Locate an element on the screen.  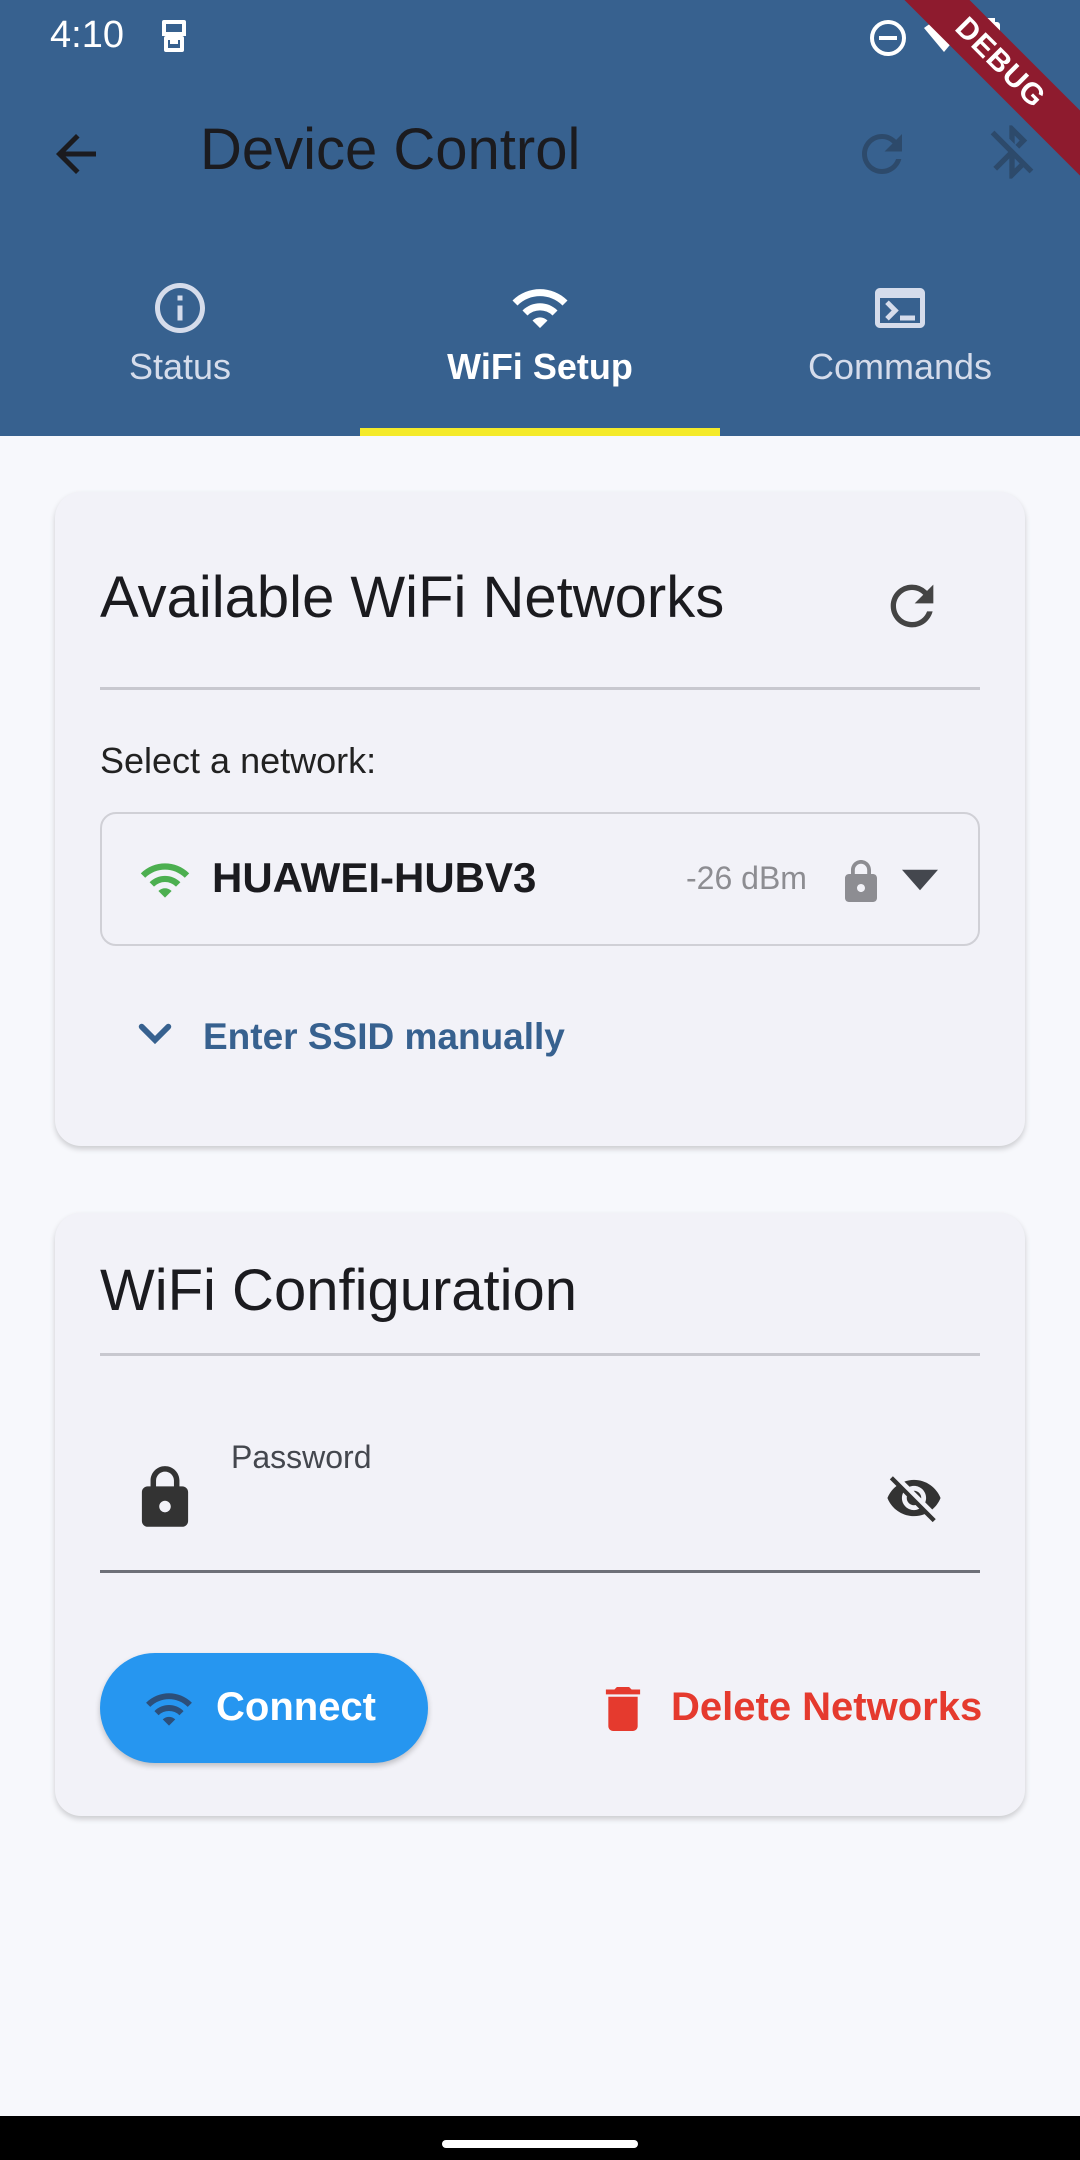
refresh-icon is located at coordinates (882, 154).